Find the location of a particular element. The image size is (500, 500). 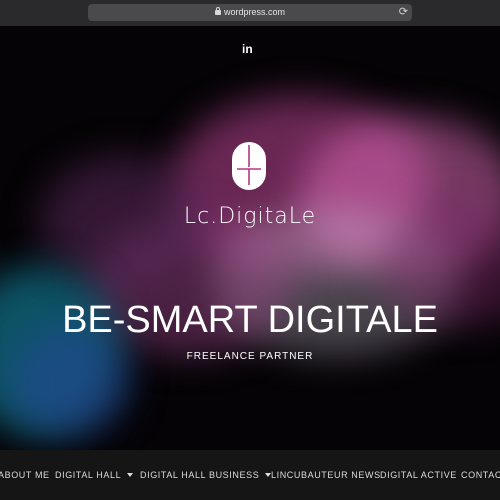

nav-item-digital-active: DIGITAL ACTIVE is located at coordinates (418, 475).